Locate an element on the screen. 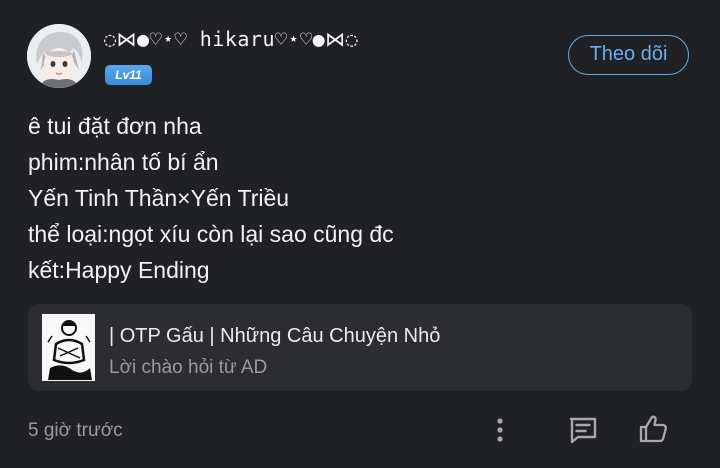  like-button is located at coordinates (653, 429).